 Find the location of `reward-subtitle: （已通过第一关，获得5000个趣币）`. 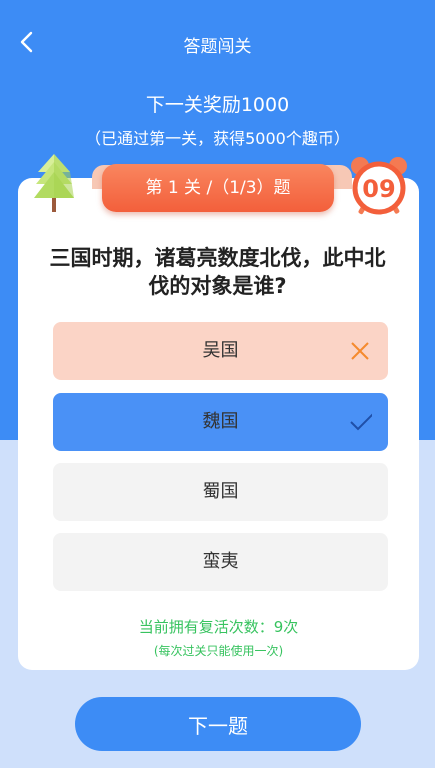

reward-subtitle: （已通过第一关，获得5000个趣币） is located at coordinates (217, 138).